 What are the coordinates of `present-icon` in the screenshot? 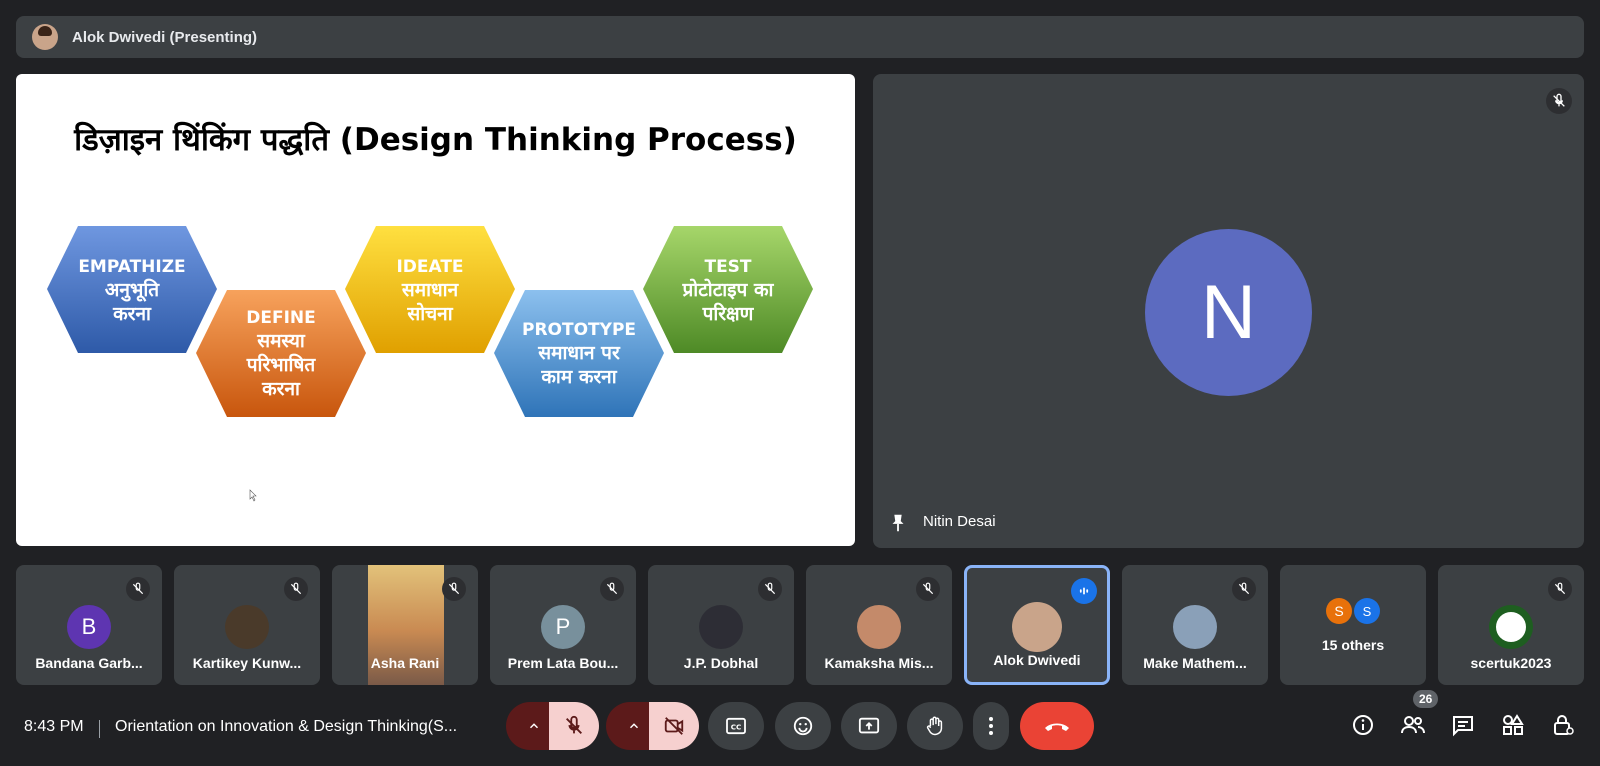 It's located at (869, 725).